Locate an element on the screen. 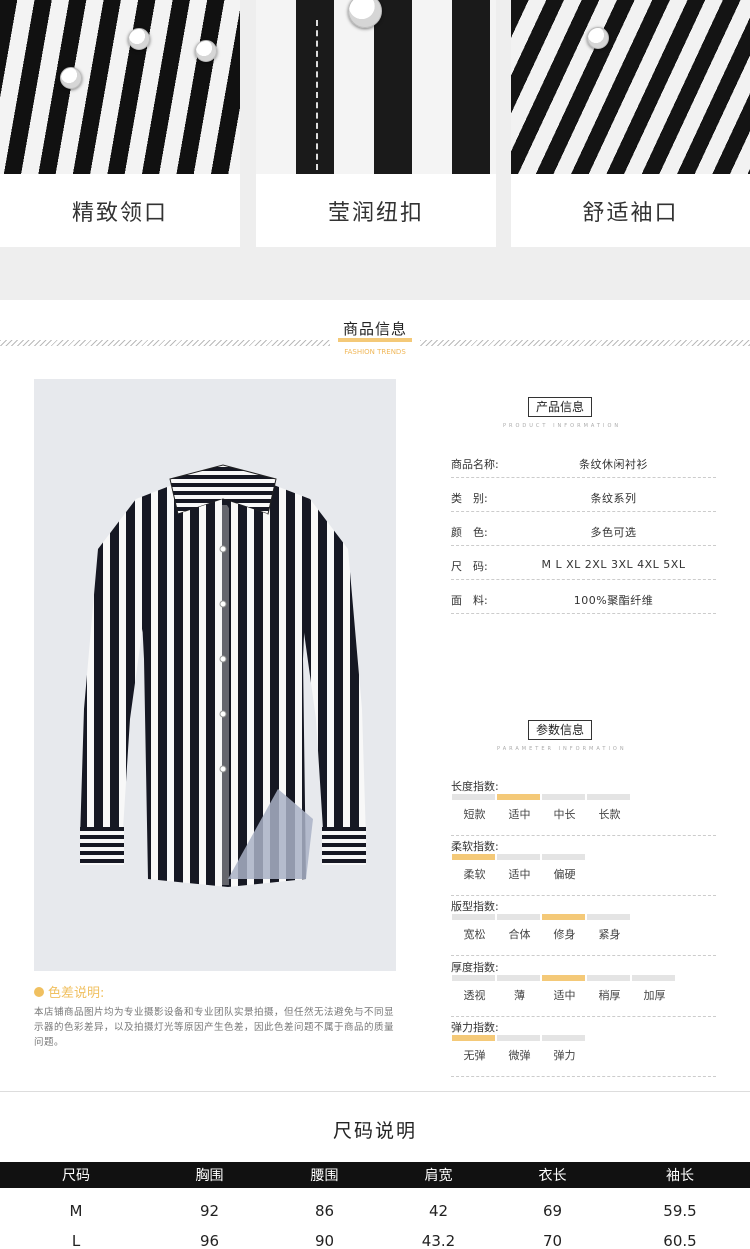 The image size is (750, 1249). size-header-cell: 尺码 is located at coordinates (76, 1176).